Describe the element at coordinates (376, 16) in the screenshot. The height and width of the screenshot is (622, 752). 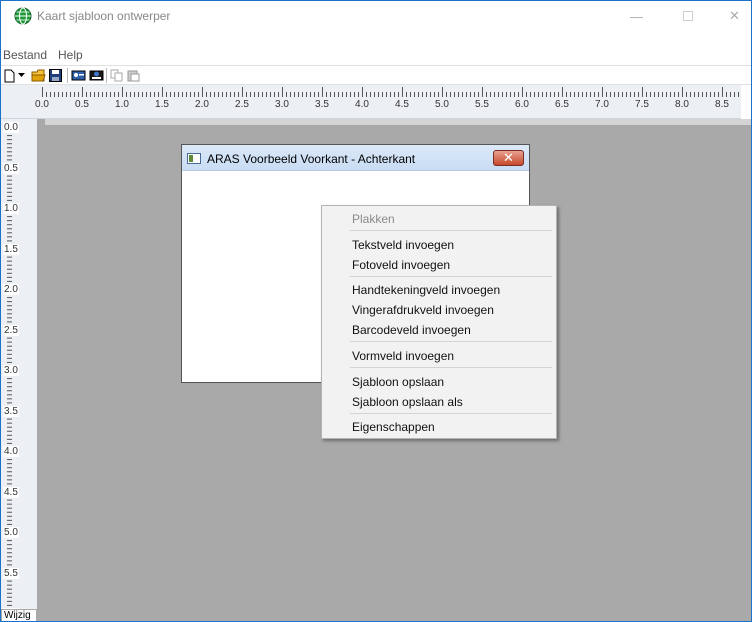
I see `title-bar: Kaart sjabloon ontwerper — ✕` at that location.